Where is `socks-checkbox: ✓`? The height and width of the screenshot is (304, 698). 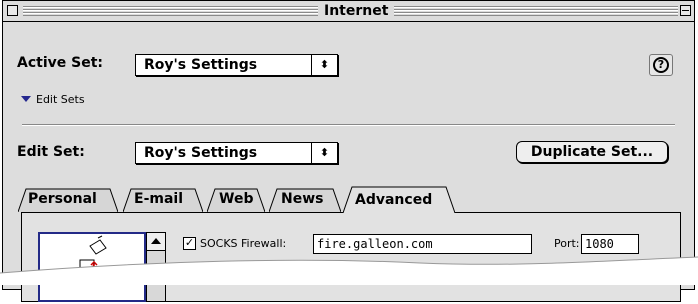
socks-checkbox: ✓ is located at coordinates (189, 243).